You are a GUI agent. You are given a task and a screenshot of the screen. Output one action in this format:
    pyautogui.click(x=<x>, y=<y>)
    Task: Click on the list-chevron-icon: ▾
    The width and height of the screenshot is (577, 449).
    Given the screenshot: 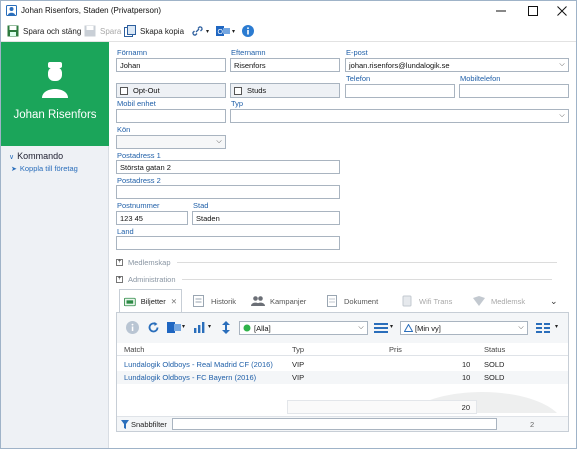 What is the action you would take?
    pyautogui.click(x=391, y=326)
    